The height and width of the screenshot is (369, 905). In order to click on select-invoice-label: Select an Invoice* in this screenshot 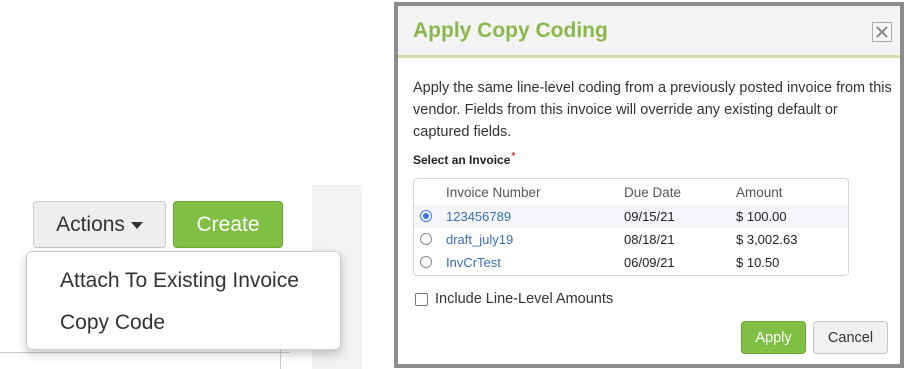, I will do `click(464, 159)`.